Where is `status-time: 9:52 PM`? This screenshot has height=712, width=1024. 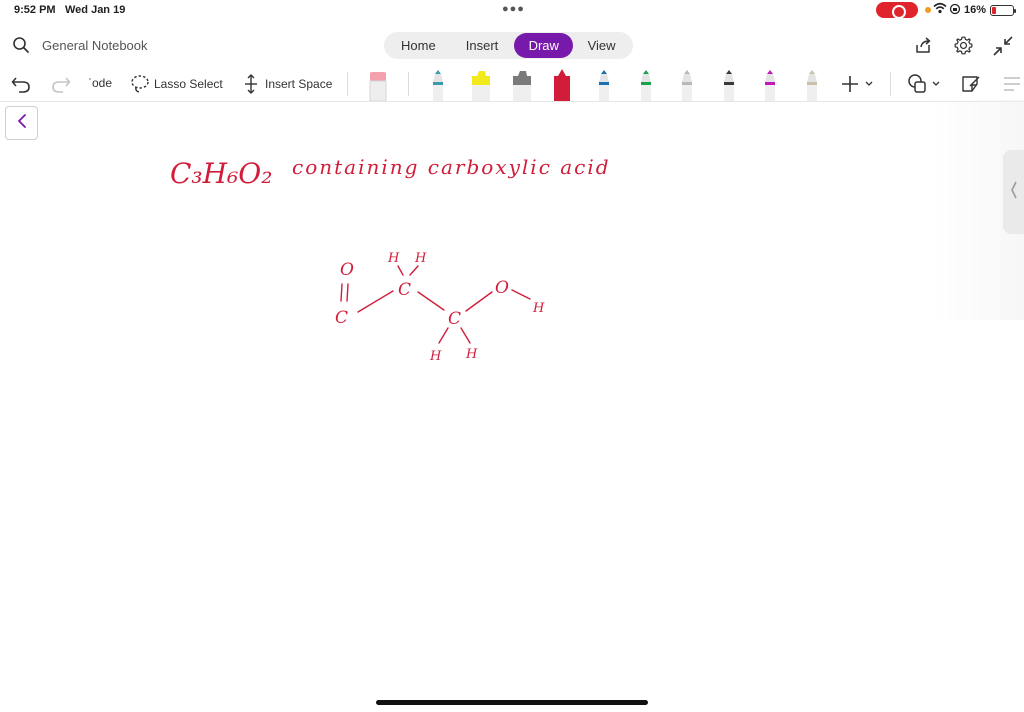 status-time: 9:52 PM is located at coordinates (35, 10).